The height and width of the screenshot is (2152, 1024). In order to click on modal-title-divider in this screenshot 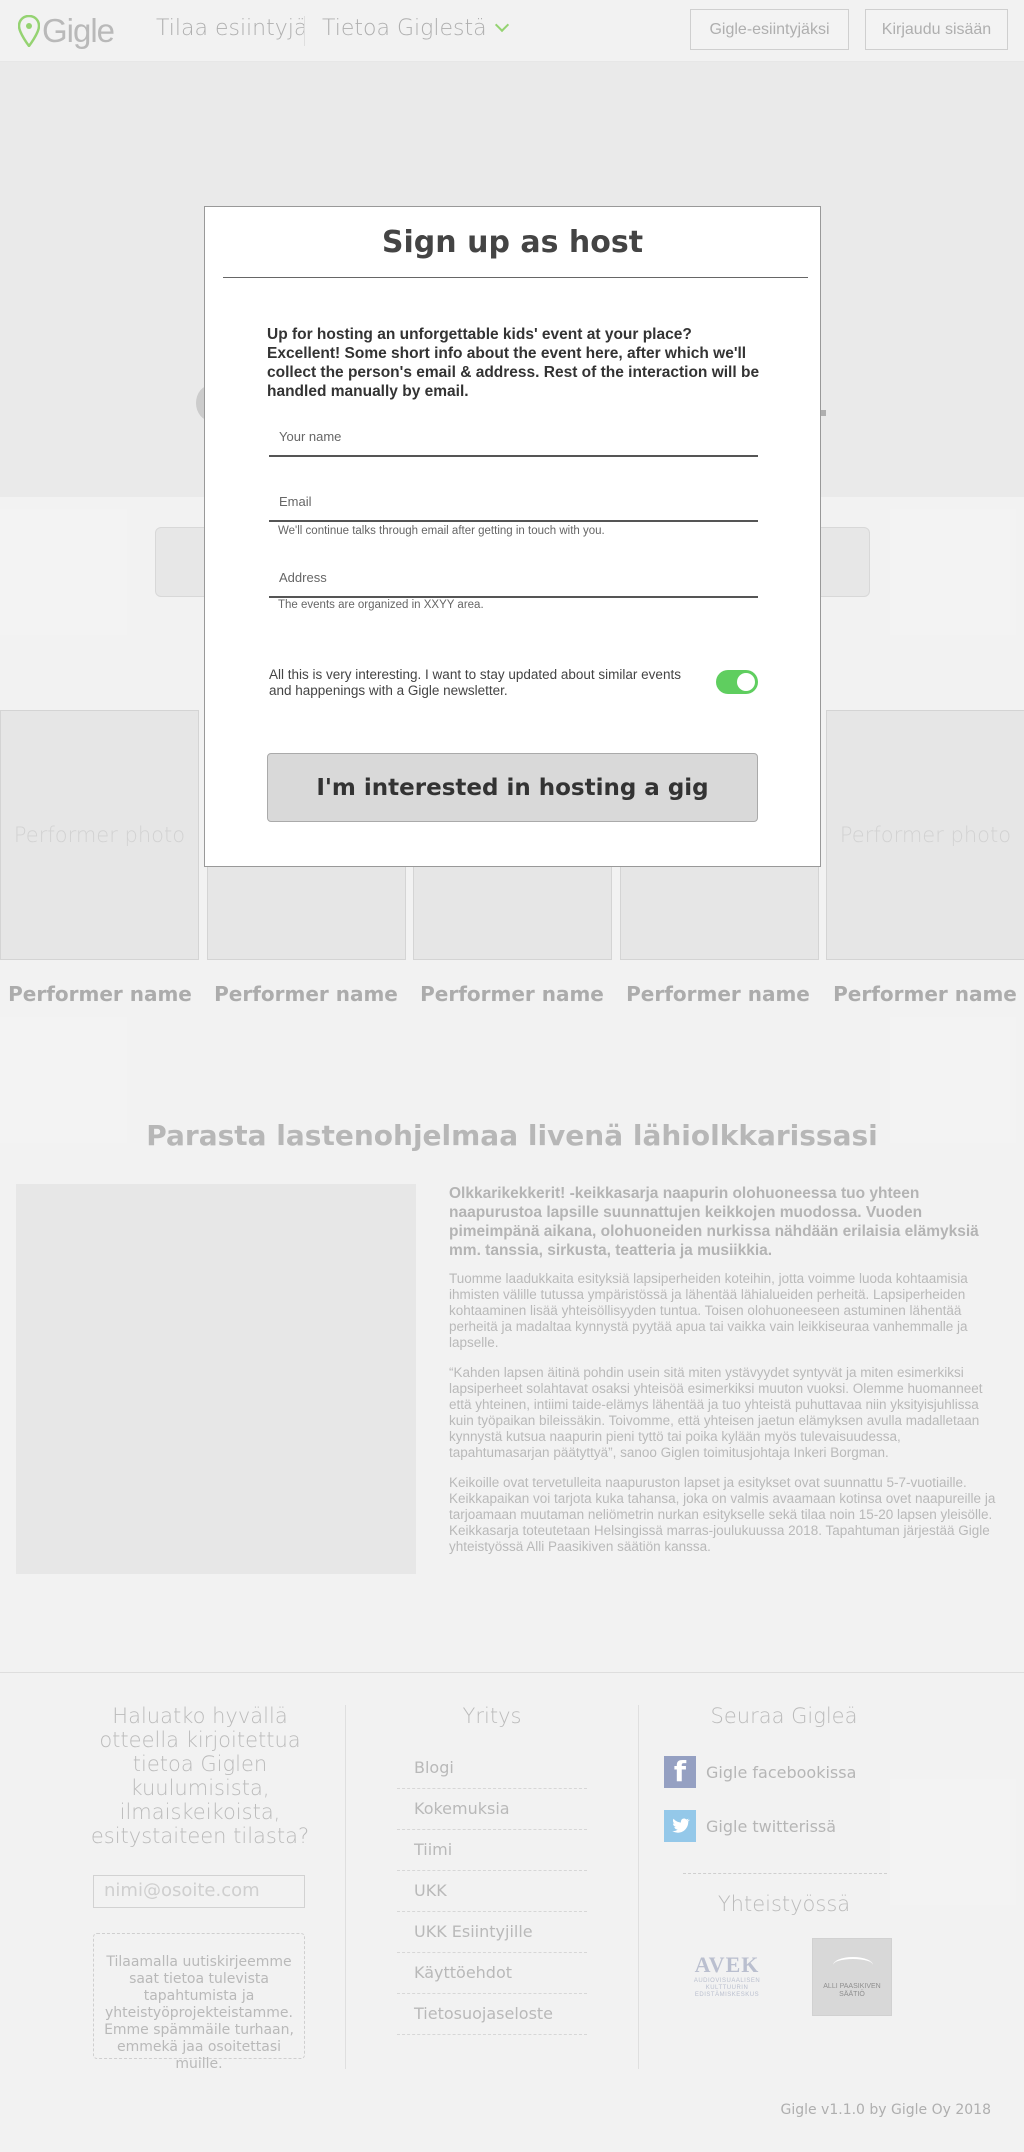, I will do `click(515, 277)`.